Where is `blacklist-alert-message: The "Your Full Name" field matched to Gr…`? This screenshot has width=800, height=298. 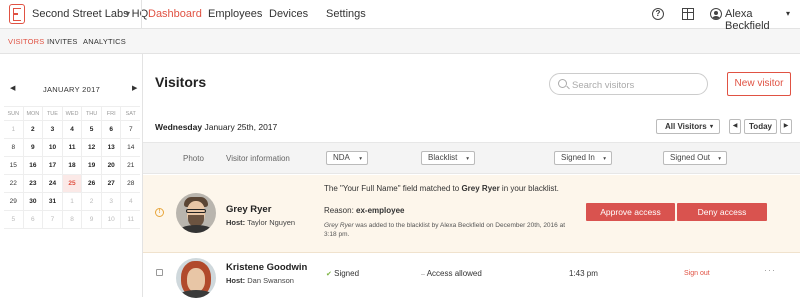
blacklist-alert-message: The "Your Full Name" field matched to Gr… is located at coordinates (441, 188).